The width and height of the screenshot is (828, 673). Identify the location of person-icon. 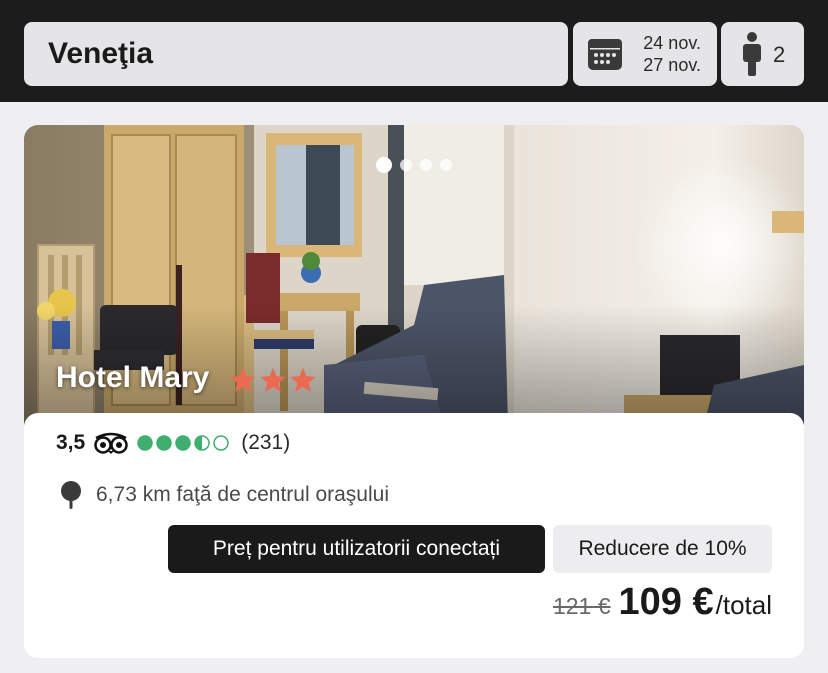
(752, 54).